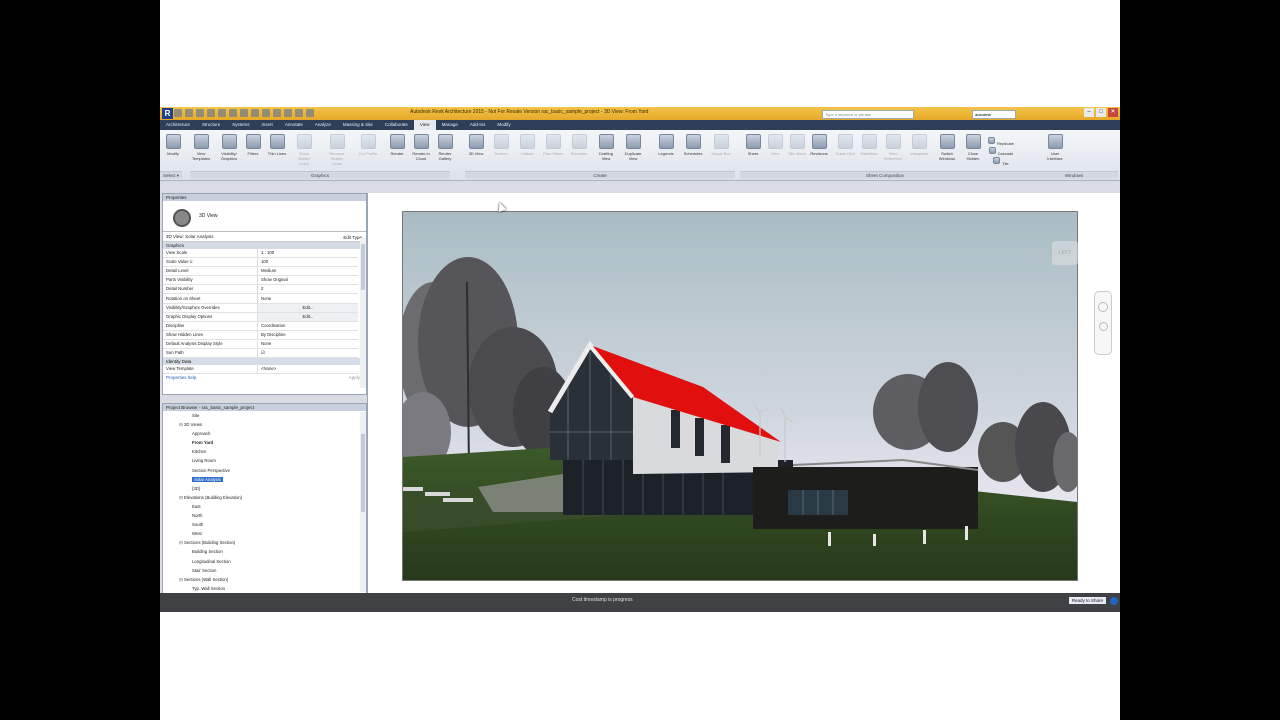 The width and height of the screenshot is (1280, 720). I want to click on tree-node: ⊟Sections (Building Section), so click(264, 542).